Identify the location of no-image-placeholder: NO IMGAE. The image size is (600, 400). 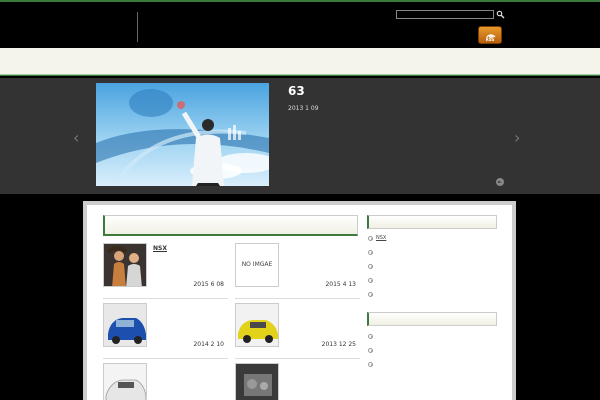
(257, 264).